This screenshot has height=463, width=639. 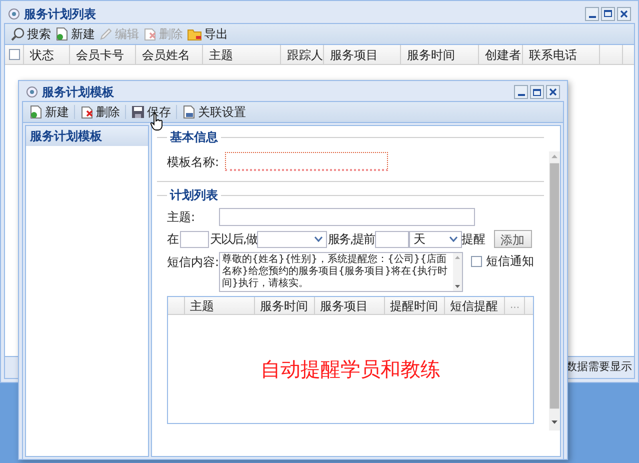 What do you see at coordinates (194, 137) in the screenshot?
I see `section-legend: 基本信息` at bounding box center [194, 137].